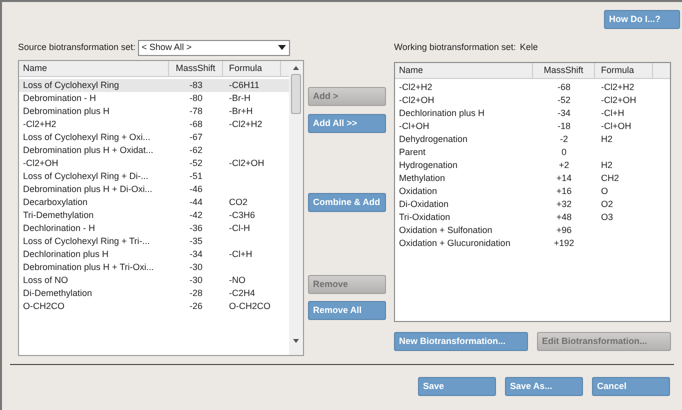 The width and height of the screenshot is (682, 410). Describe the element at coordinates (607, 217) in the screenshot. I see `table-cell-text: O3` at that location.